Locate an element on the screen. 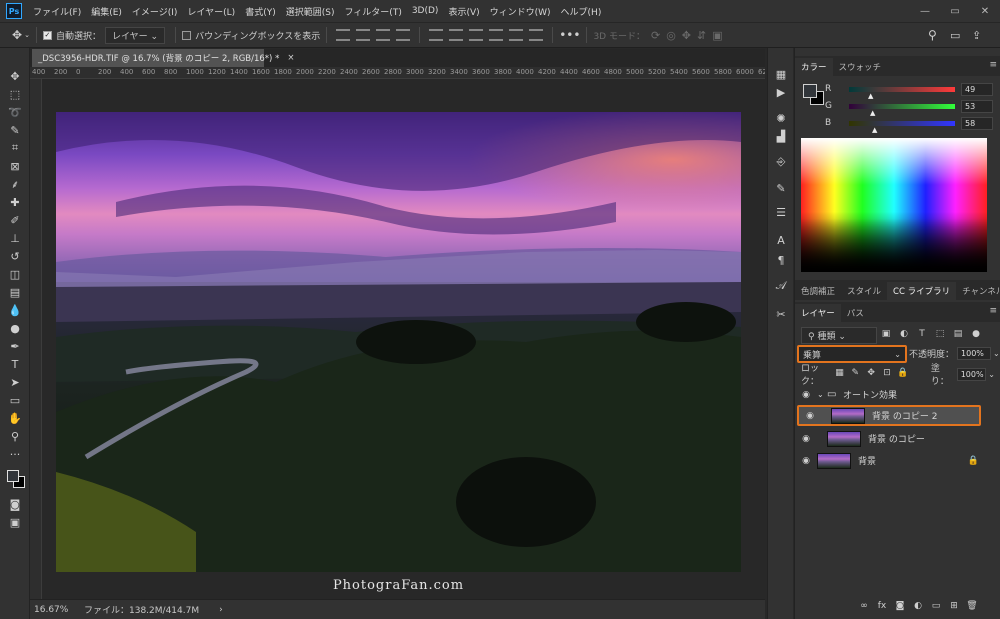  g-slider-track: ▲ is located at coordinates (902, 110).